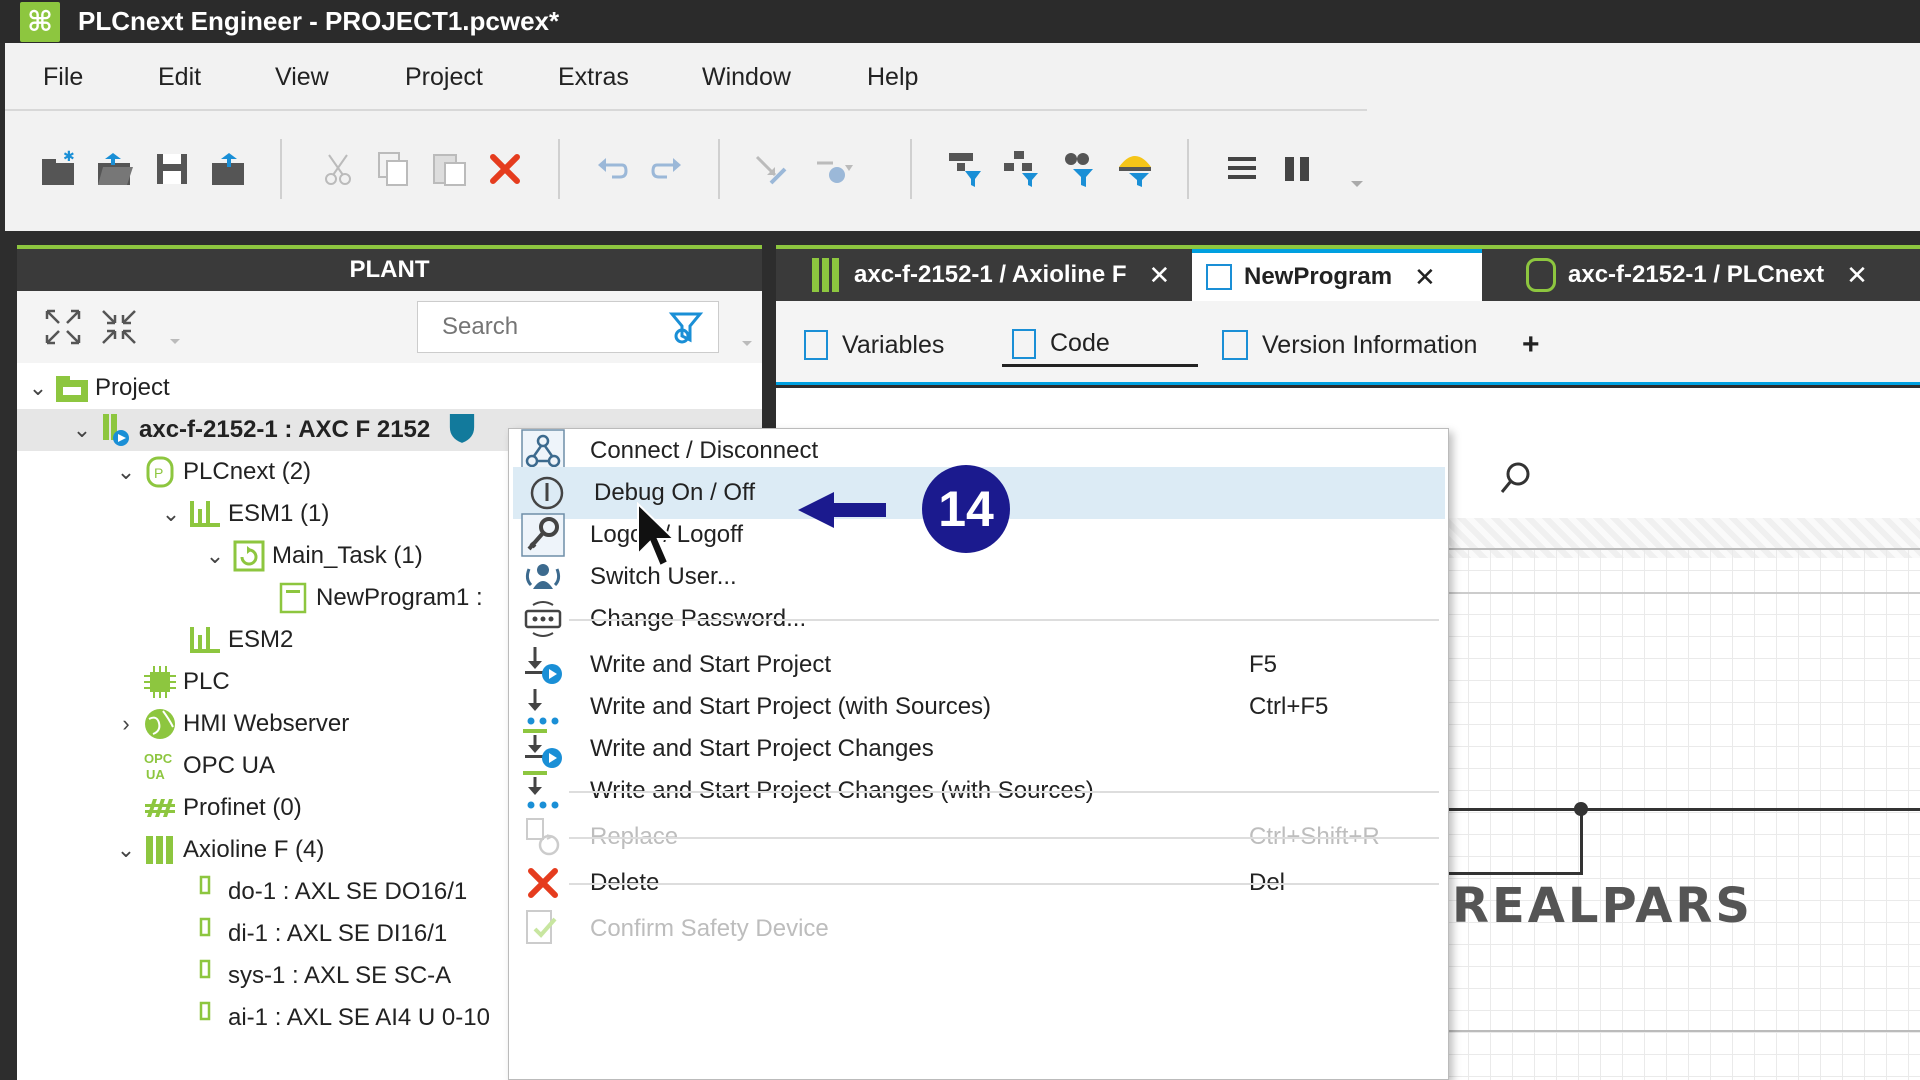  I want to click on tree-item-label: axc-f-2152-1 : AXC F 2152, so click(285, 429).